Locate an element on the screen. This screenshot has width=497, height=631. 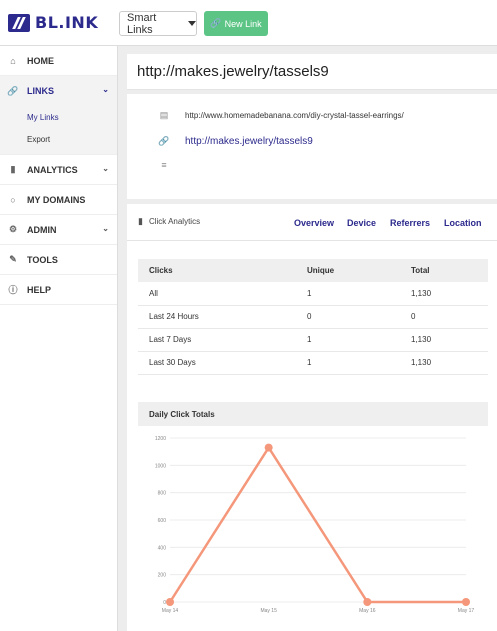
calendar-icon: ▤ is located at coordinates (164, 115).